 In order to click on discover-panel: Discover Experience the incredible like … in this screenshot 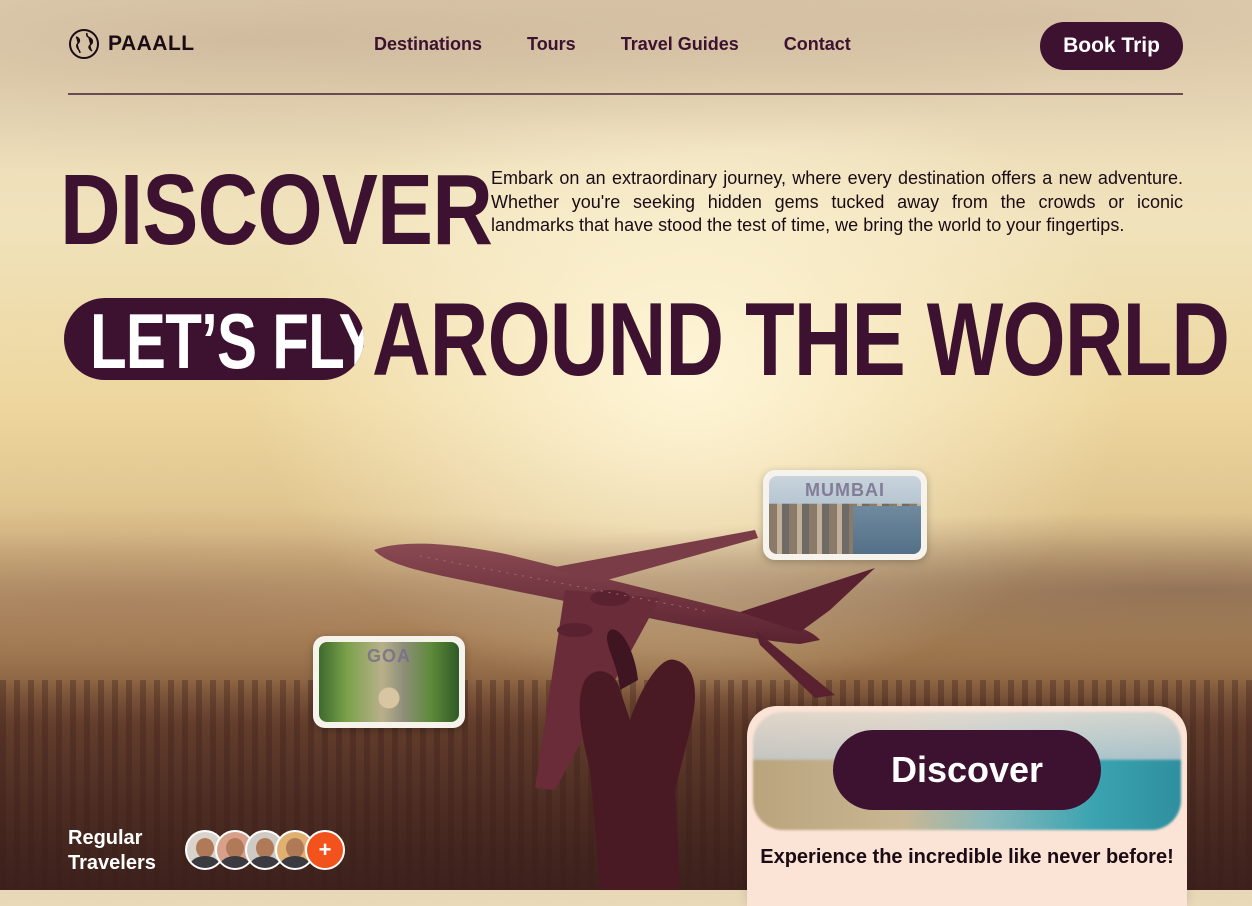, I will do `click(967, 806)`.